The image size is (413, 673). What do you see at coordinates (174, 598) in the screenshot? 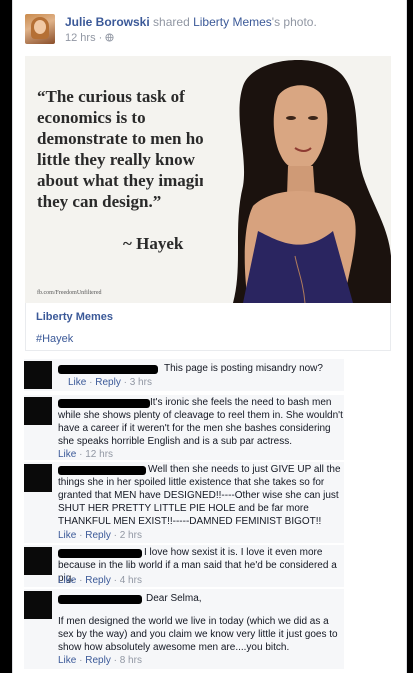
I see `comment-greeting: Dear Selma,` at bounding box center [174, 598].